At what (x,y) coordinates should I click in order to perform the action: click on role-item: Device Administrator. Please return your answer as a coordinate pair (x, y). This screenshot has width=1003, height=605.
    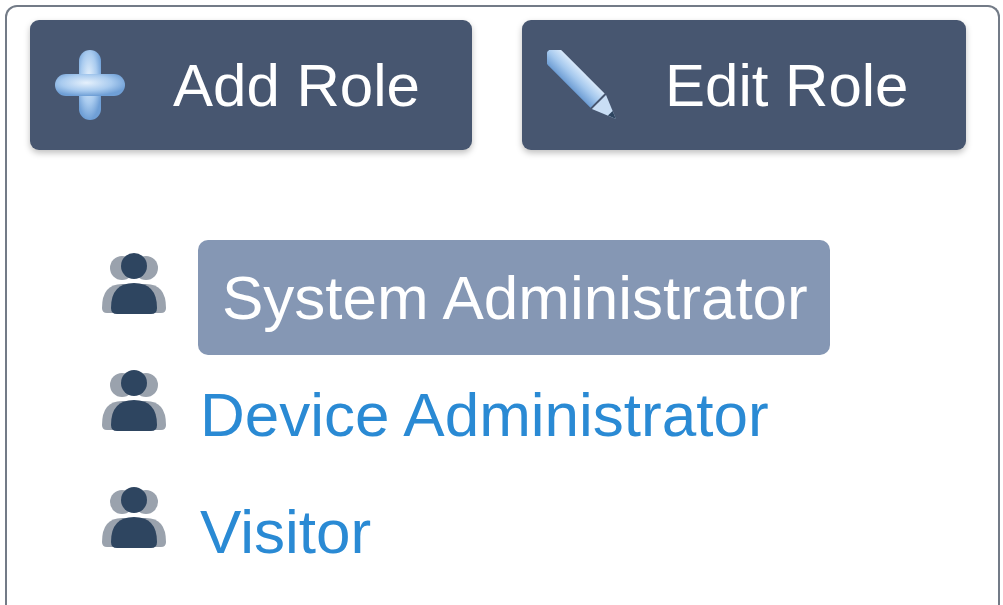
    Looking at the image, I should click on (494, 414).